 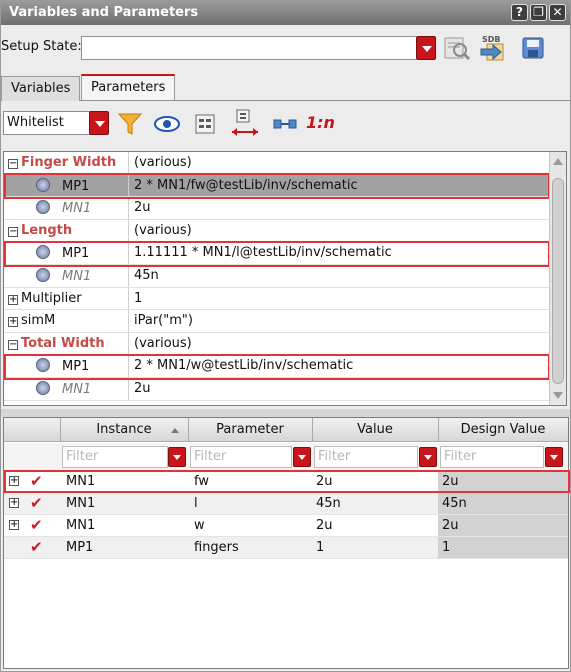 I want to click on parameter-cell: fingers, so click(x=216, y=547).